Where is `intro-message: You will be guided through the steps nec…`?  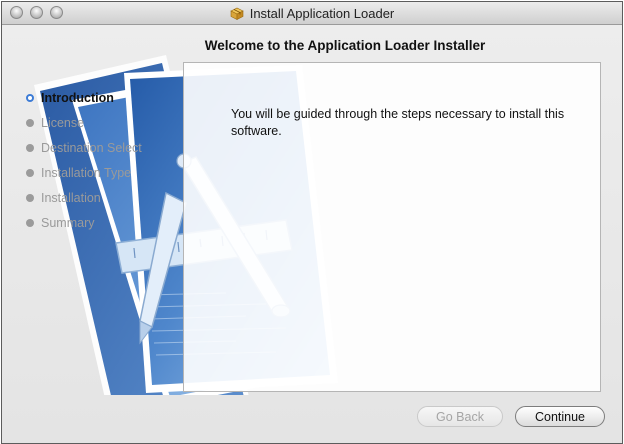
intro-message: You will be guided through the steps nec… is located at coordinates (398, 122).